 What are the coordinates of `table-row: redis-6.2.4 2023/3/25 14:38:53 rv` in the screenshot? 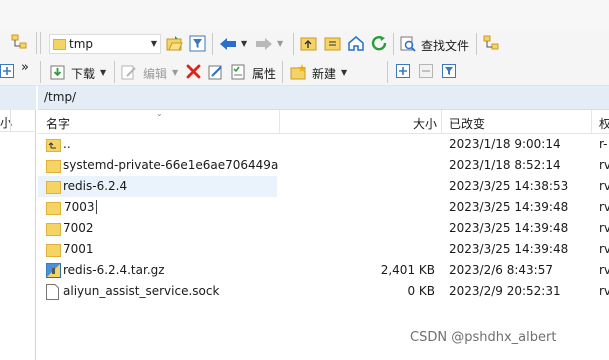 It's located at (323, 186).